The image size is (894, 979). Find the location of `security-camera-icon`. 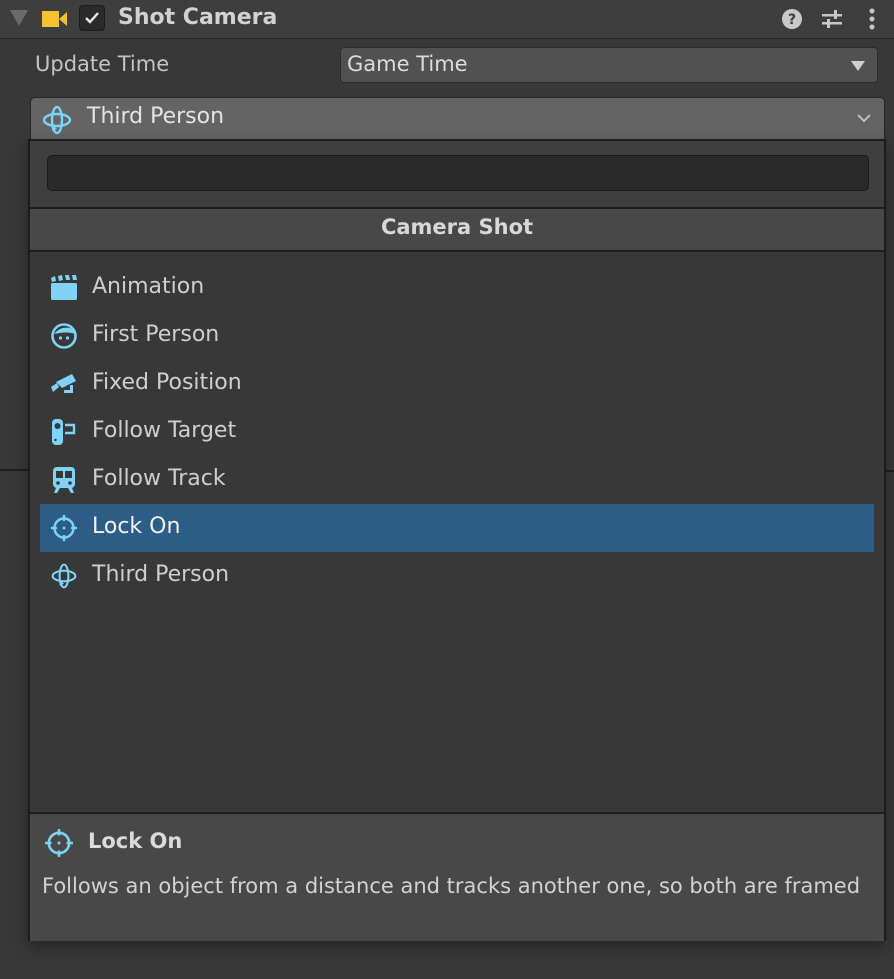

security-camera-icon is located at coordinates (63, 383).